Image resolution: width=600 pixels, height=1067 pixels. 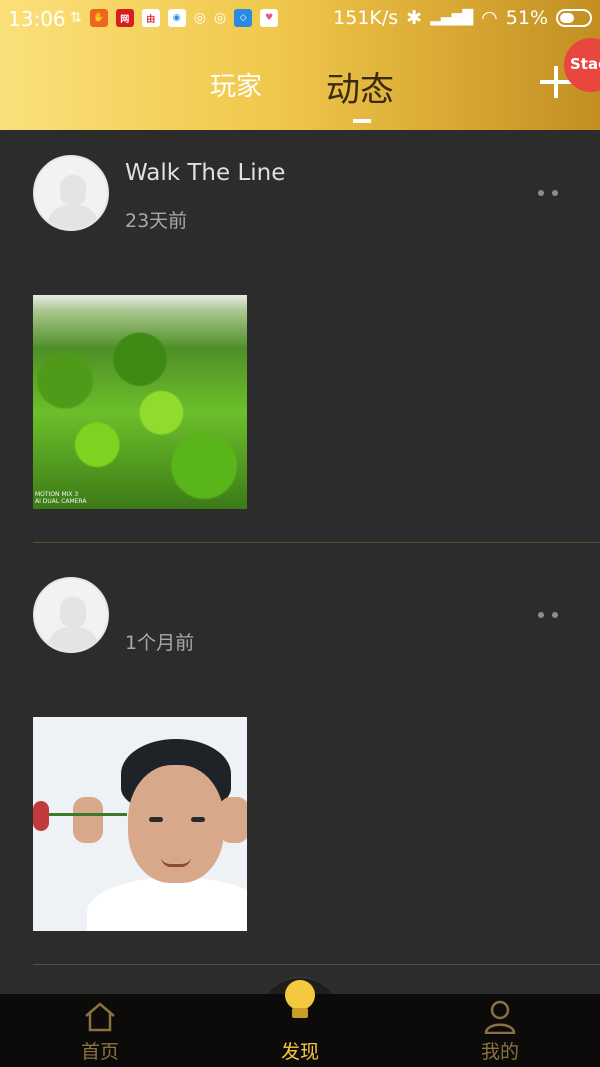 What do you see at coordinates (100, 1017) in the screenshot?
I see `home-icon` at bounding box center [100, 1017].